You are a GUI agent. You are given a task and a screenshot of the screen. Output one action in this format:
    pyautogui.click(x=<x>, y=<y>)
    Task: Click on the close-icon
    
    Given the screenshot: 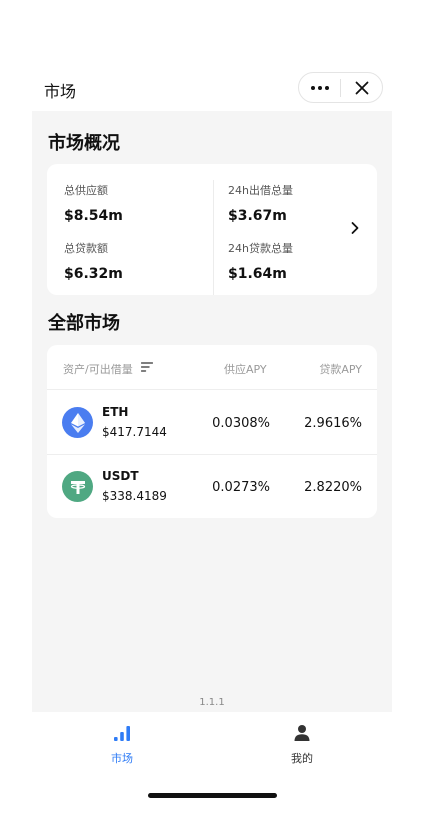 What is the action you would take?
    pyautogui.click(x=361, y=87)
    